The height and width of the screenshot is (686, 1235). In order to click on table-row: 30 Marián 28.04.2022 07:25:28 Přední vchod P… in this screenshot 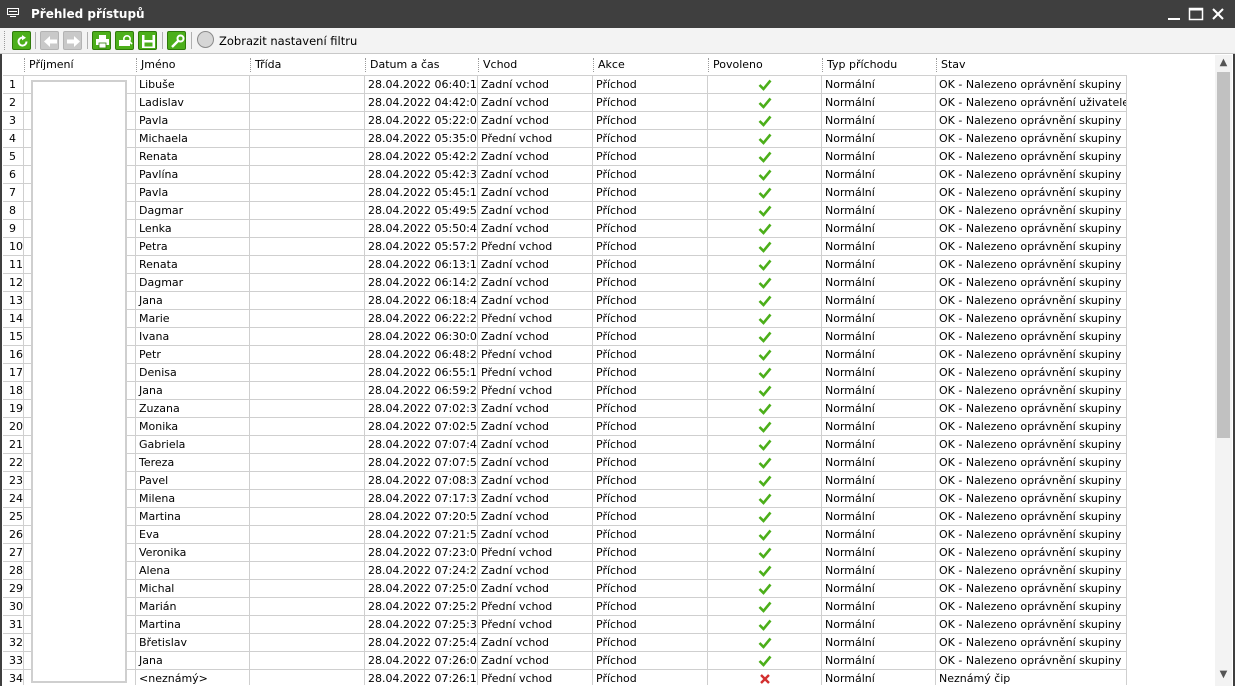, I will do `click(565, 607)`.